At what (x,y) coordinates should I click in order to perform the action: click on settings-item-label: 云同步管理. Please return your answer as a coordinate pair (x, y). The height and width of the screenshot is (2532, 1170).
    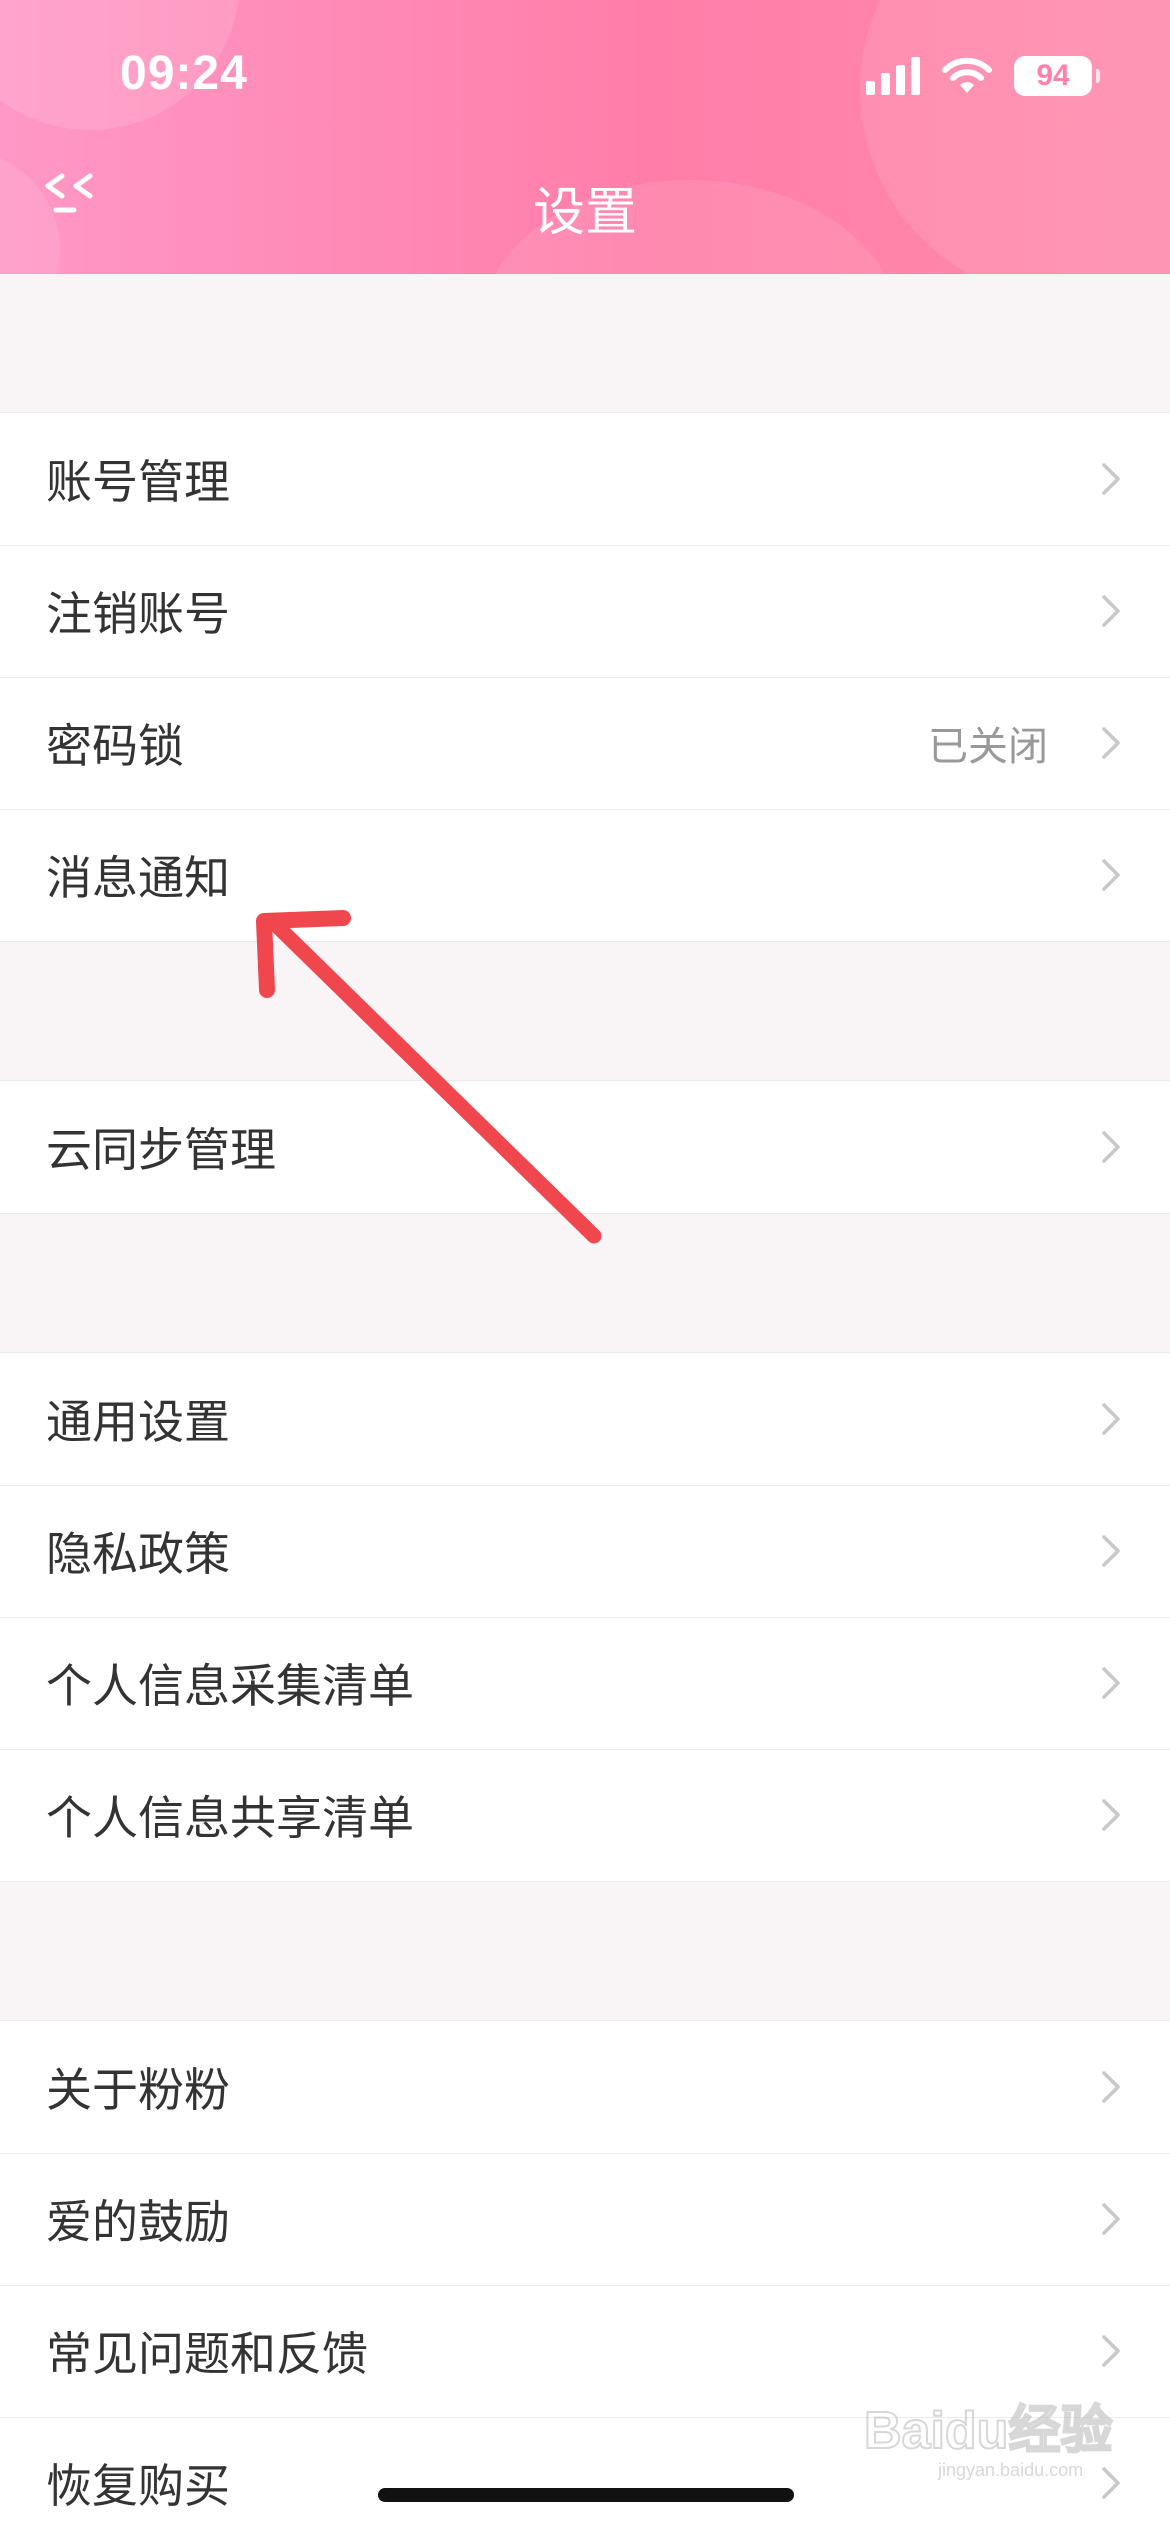
    Looking at the image, I should click on (161, 1150).